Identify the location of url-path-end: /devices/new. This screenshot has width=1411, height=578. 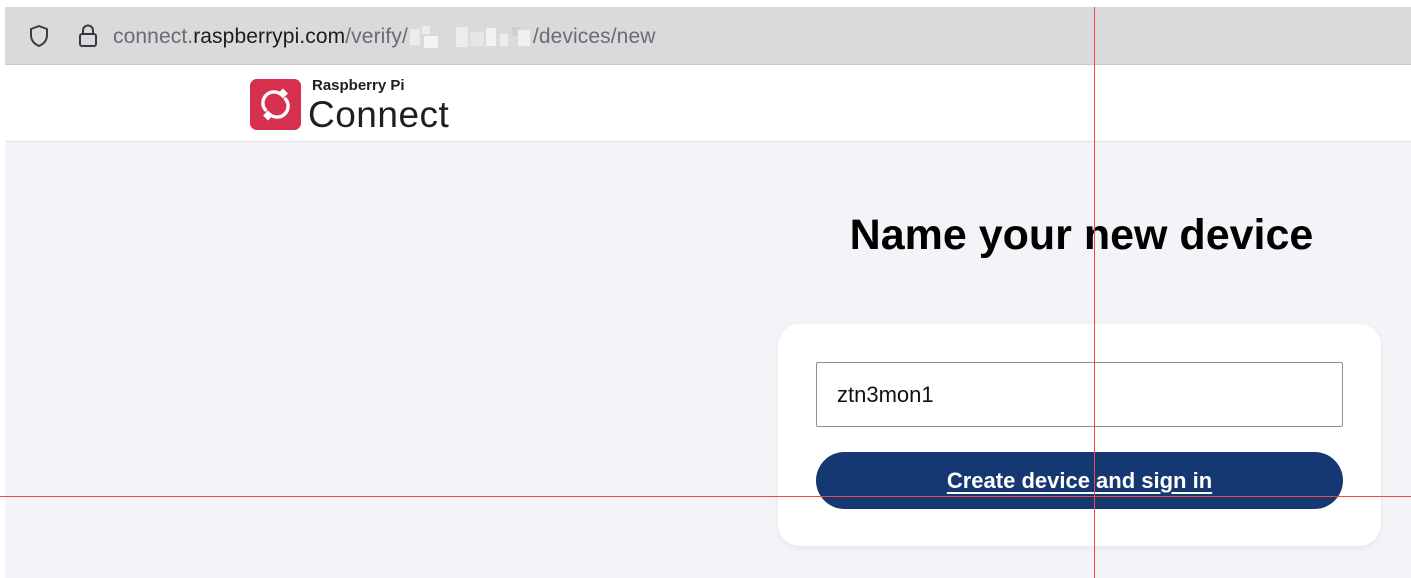
(594, 36).